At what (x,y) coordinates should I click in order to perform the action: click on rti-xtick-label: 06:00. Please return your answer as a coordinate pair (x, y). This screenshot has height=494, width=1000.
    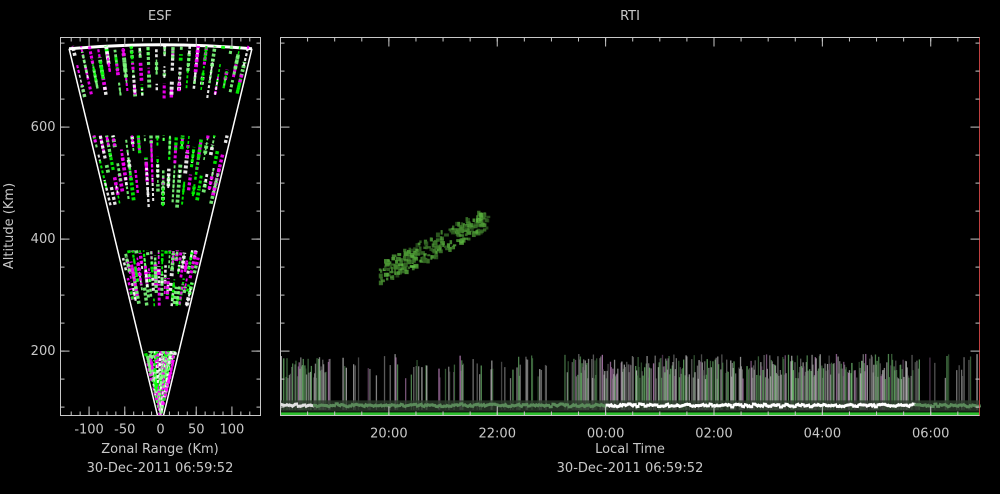
    Looking at the image, I should click on (930, 434).